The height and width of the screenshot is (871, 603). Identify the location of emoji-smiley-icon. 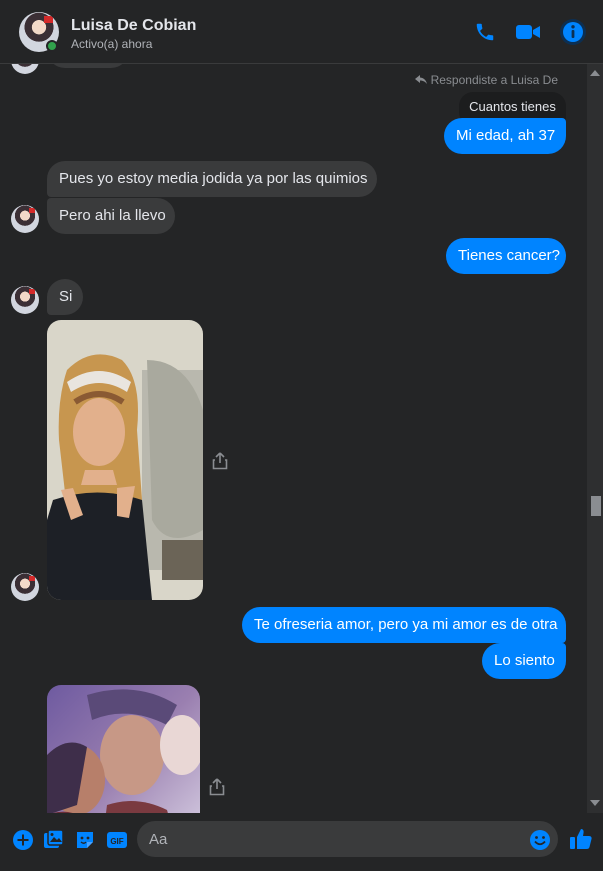
(540, 840).